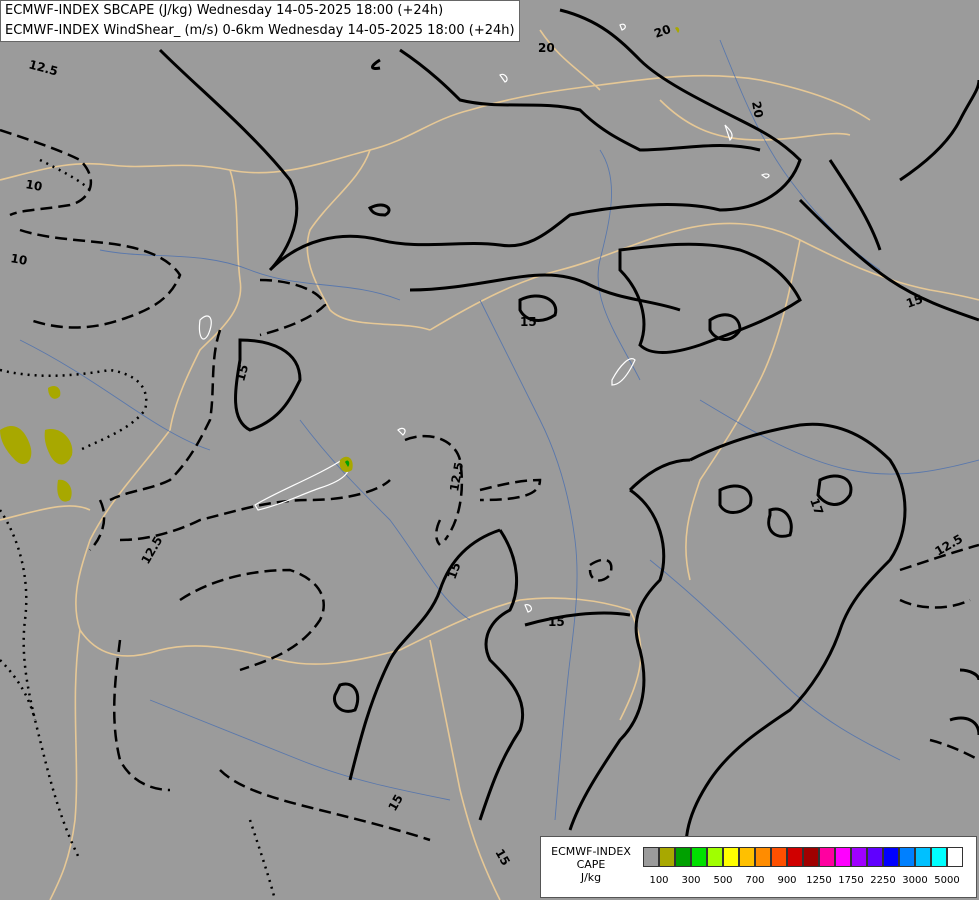 This screenshot has height=900, width=979. I want to click on legend-tick-label: 900, so click(787, 880).